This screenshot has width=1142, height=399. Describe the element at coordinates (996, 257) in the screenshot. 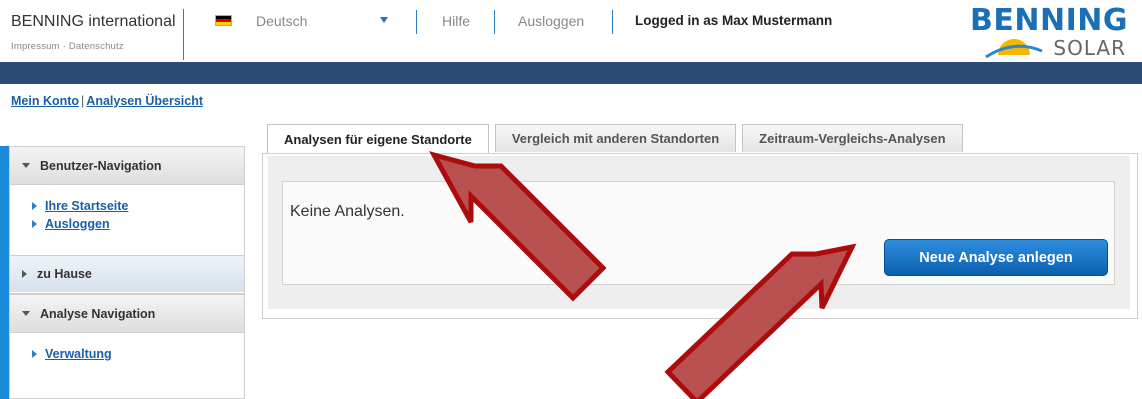

I see `new-analysis-button: Neue Analyse anlegen` at that location.